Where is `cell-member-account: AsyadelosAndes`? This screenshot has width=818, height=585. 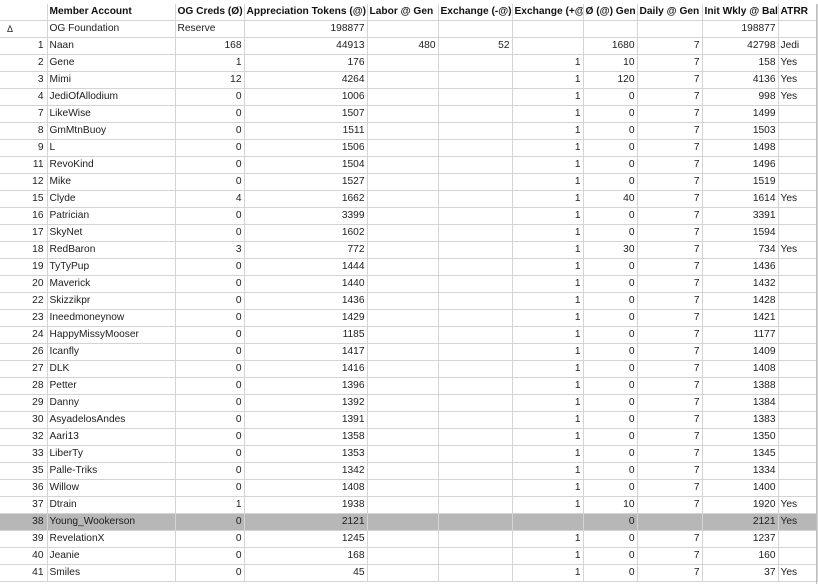 cell-member-account: AsyadelosAndes is located at coordinates (111, 420).